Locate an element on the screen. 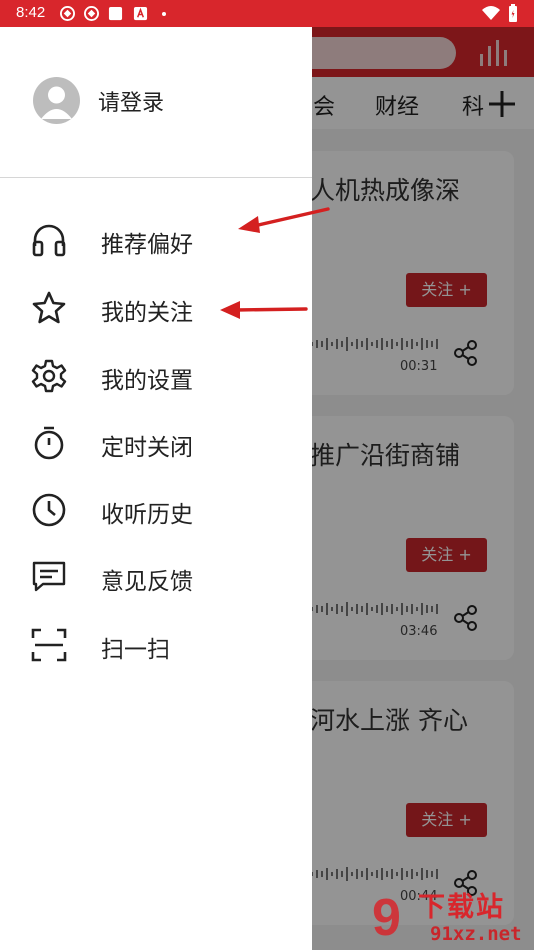  menu-label: 我的关注 is located at coordinates (147, 313).